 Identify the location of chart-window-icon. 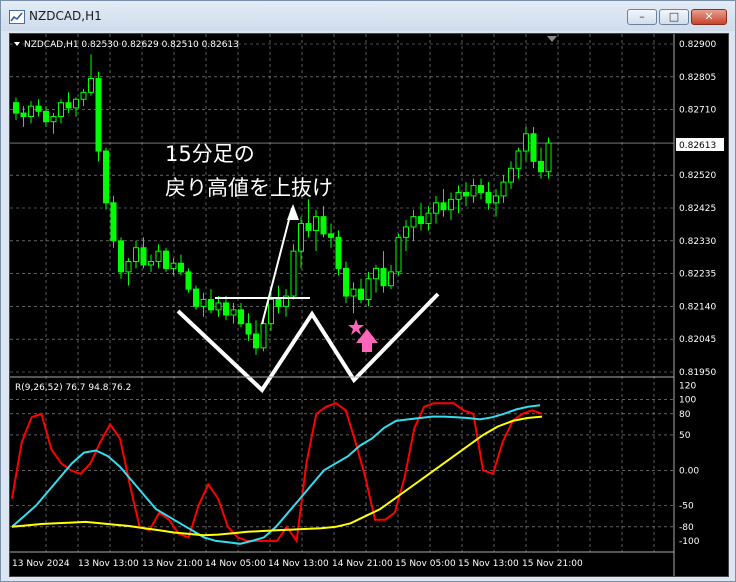
(17, 17).